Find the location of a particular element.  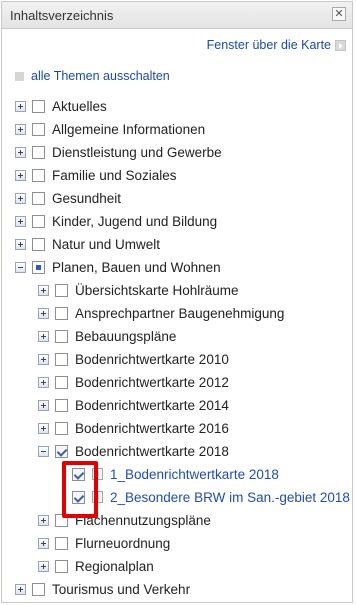

tree-item-allgemeine-informationen: Allgemeine Informationen is located at coordinates (110, 129).